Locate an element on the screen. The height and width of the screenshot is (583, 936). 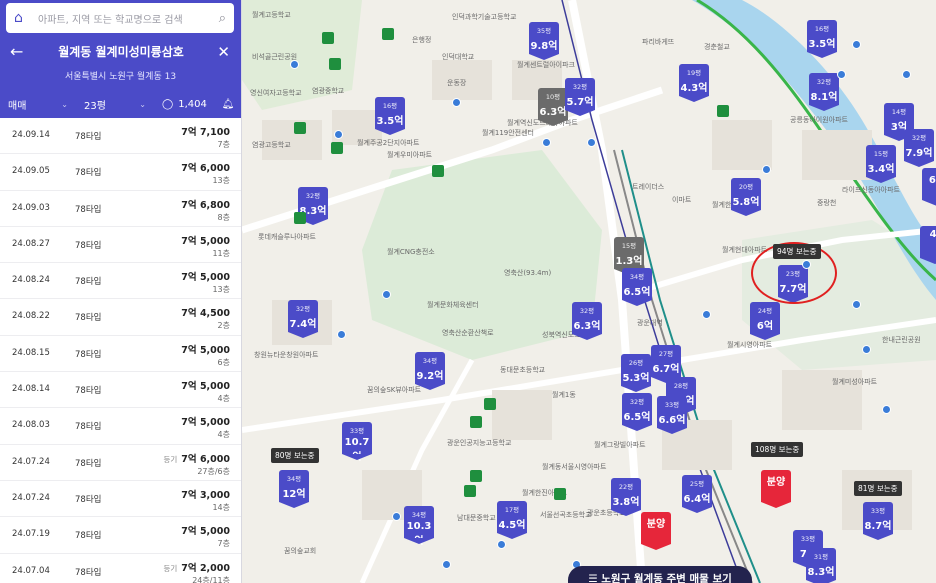
bell-button: 🔔︎ is located at coordinates (227, 104).